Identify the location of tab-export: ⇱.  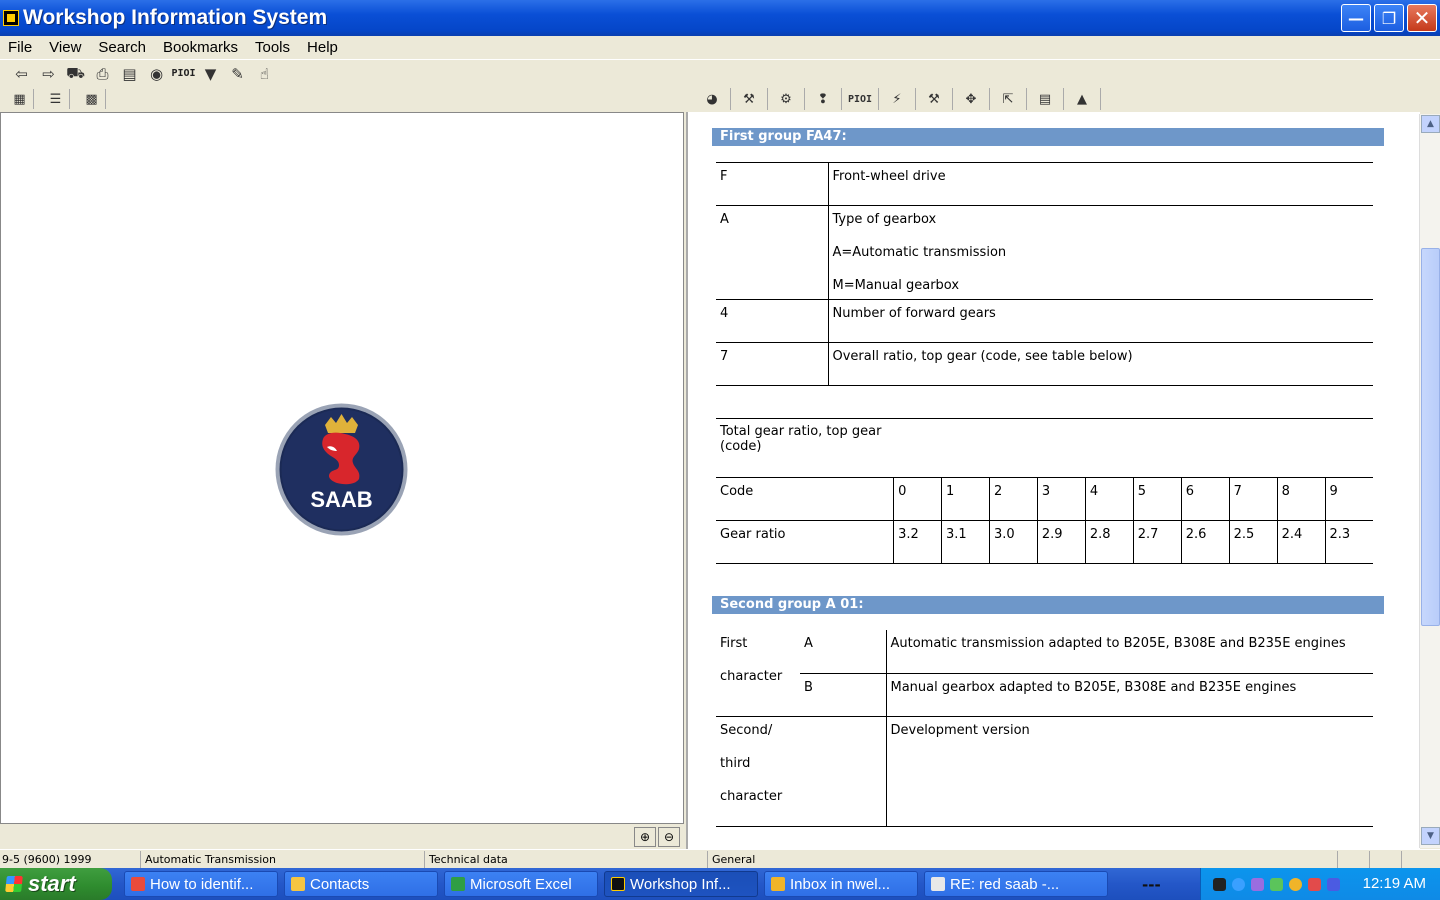
(1008, 99).